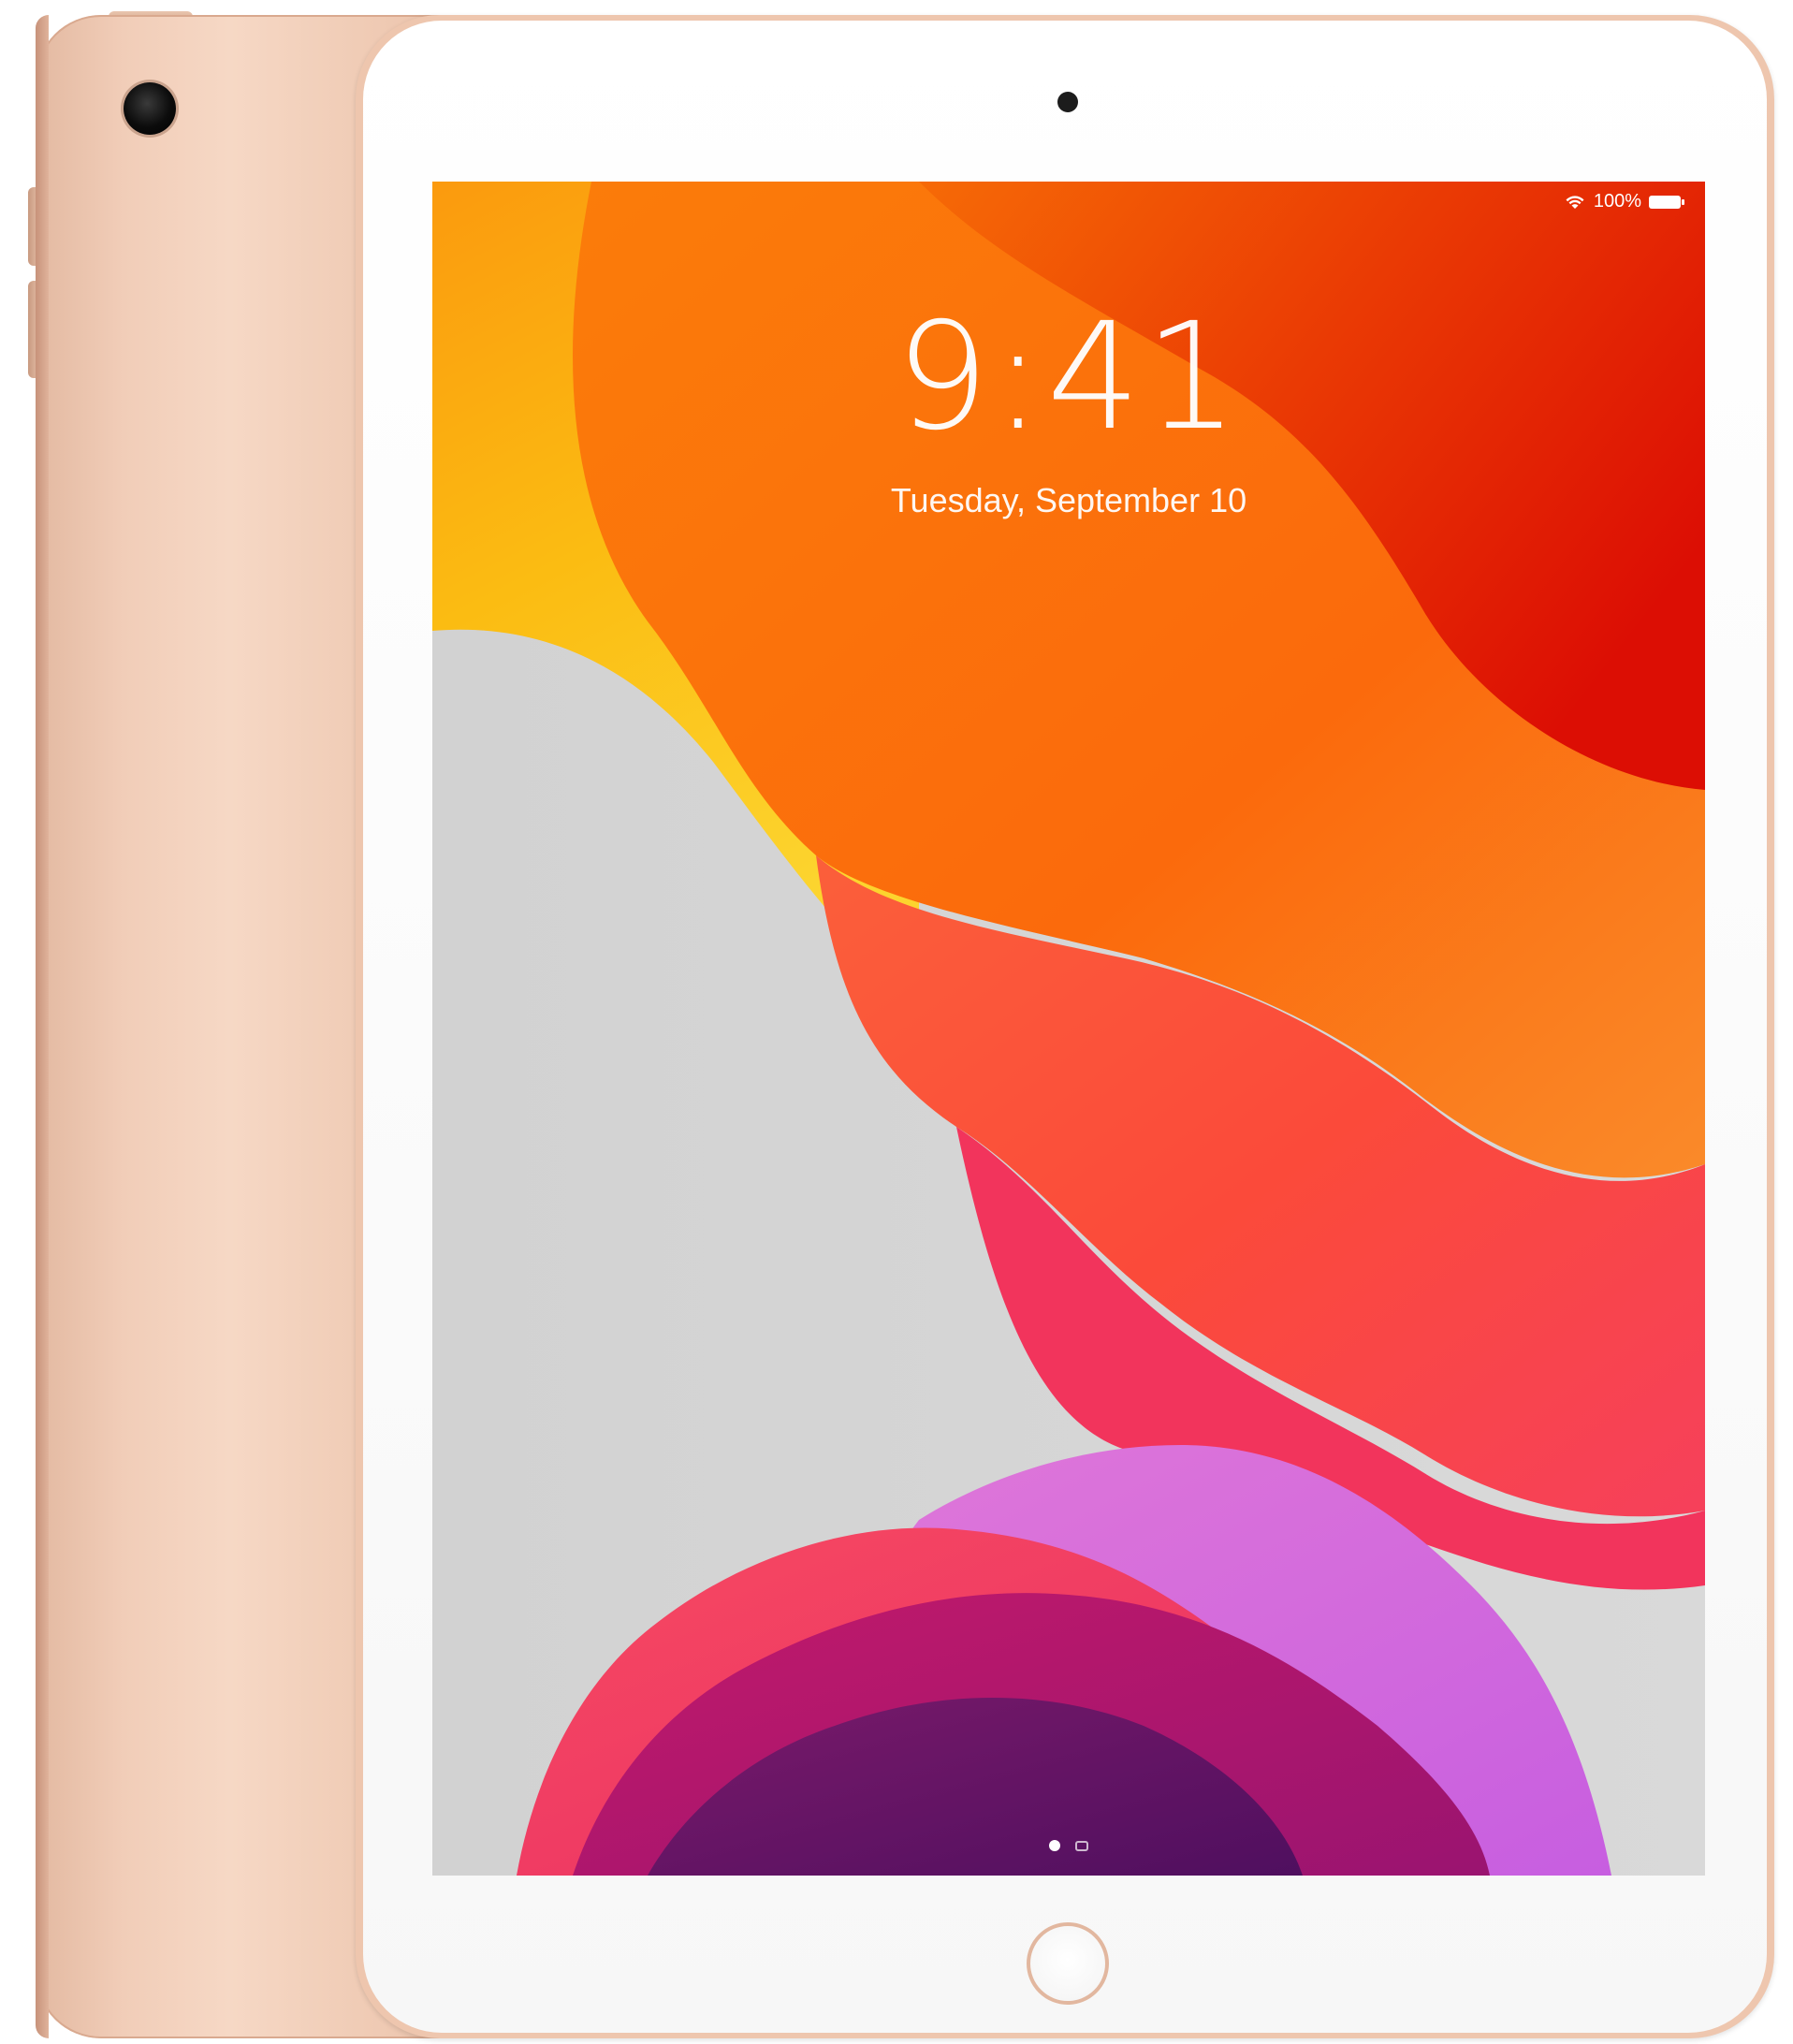 The width and height of the screenshot is (1793, 2044). What do you see at coordinates (1068, 1964) in the screenshot?
I see `home-button-icon` at bounding box center [1068, 1964].